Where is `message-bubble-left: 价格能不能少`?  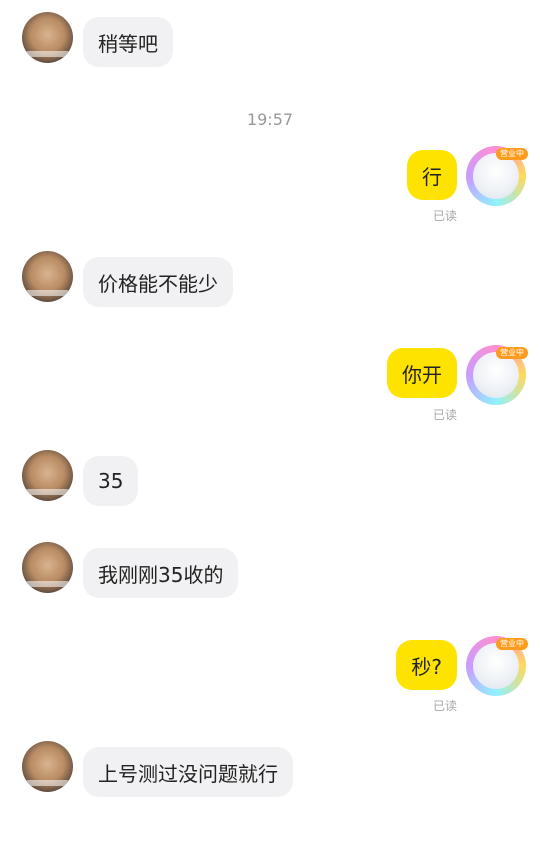 message-bubble-left: 价格能不能少 is located at coordinates (158, 282).